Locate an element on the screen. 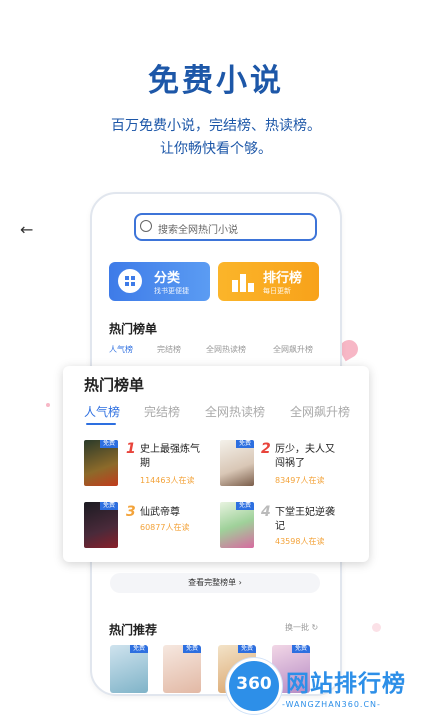  tab-popular-small: 人气榜 is located at coordinates (121, 349).